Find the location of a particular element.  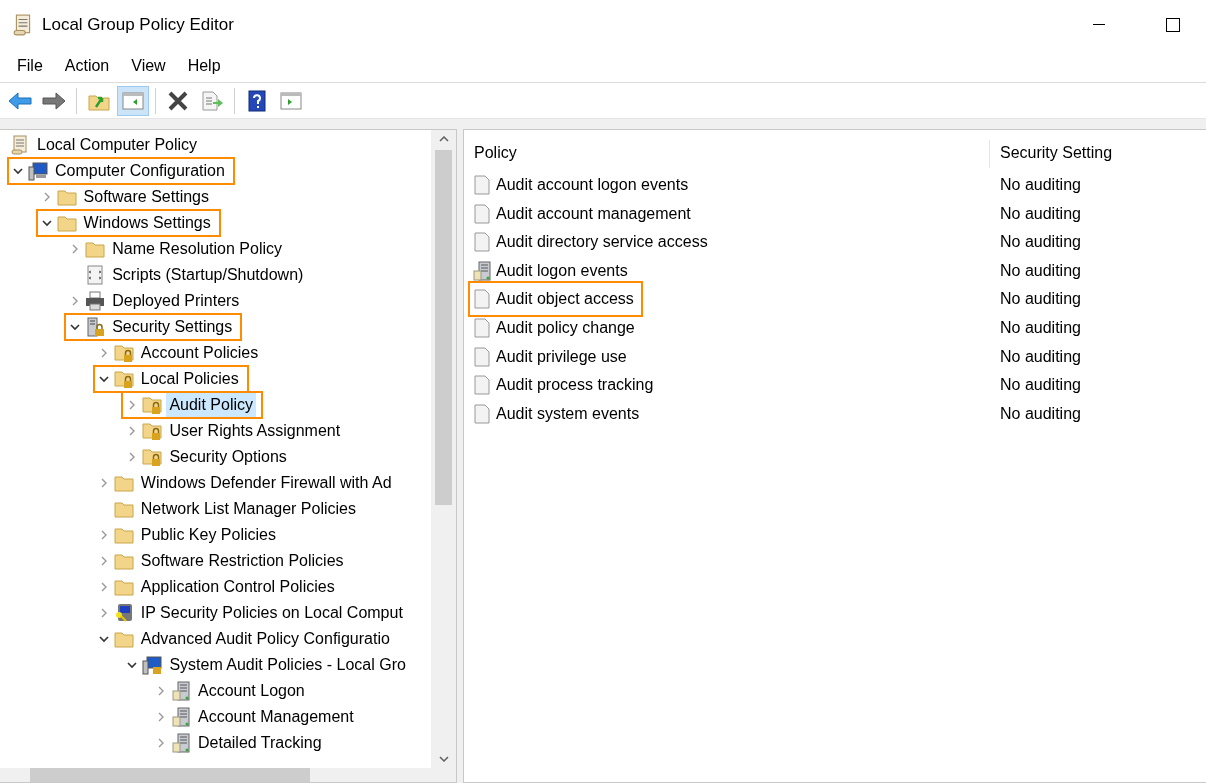

tree-item: System Audit Policies - Local Gro is located at coordinates (287, 665).